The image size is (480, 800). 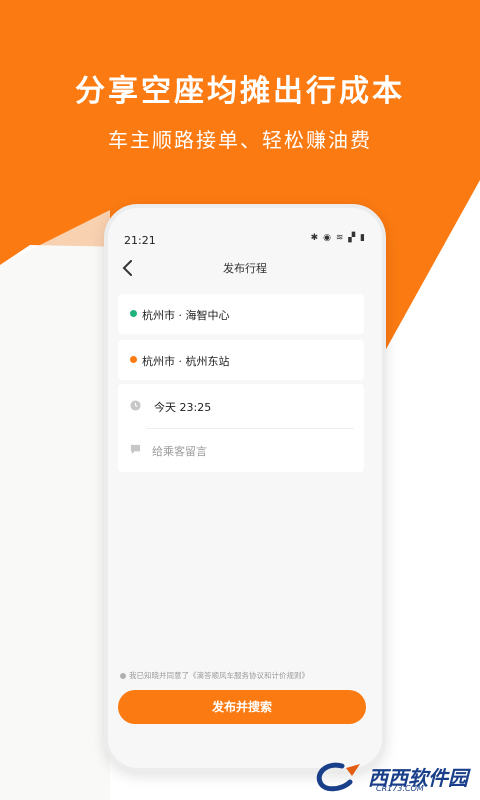 I want to click on site-watermark: 西西软件园 CR173.COM, so click(x=392, y=777).